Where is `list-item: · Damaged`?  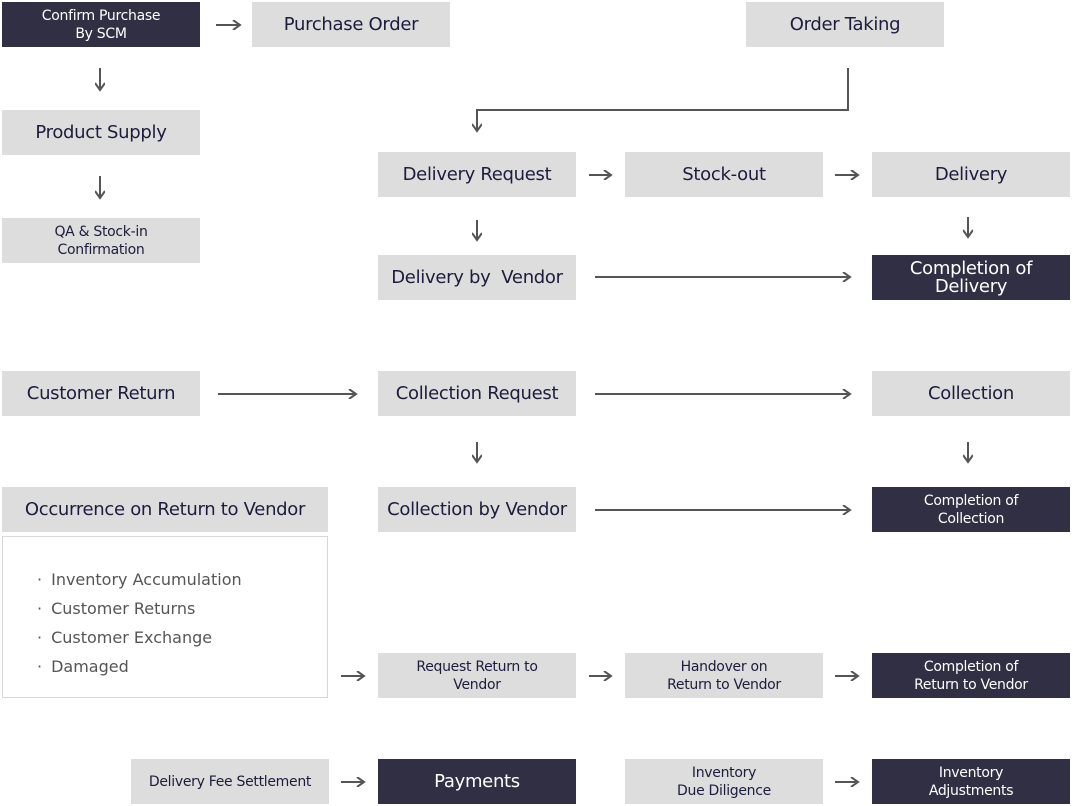
list-item: · Damaged is located at coordinates (83, 666).